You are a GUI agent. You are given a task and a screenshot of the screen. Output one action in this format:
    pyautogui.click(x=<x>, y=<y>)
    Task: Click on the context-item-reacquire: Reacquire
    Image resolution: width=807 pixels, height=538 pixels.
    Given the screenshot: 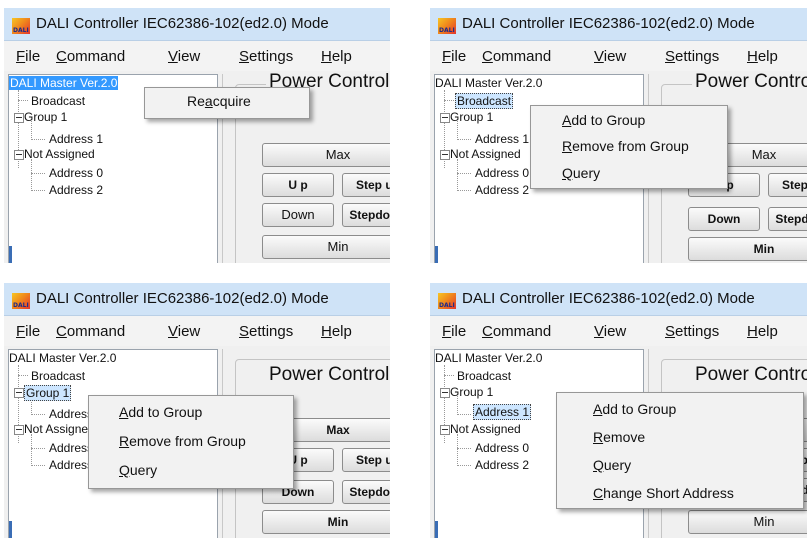 What is the action you would take?
    pyautogui.click(x=219, y=101)
    